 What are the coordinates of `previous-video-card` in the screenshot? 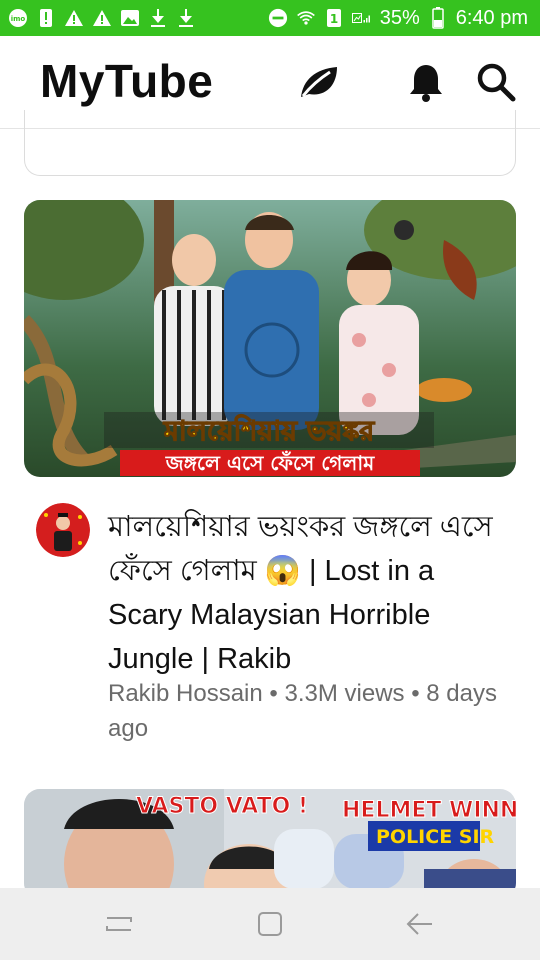 It's located at (270, 143).